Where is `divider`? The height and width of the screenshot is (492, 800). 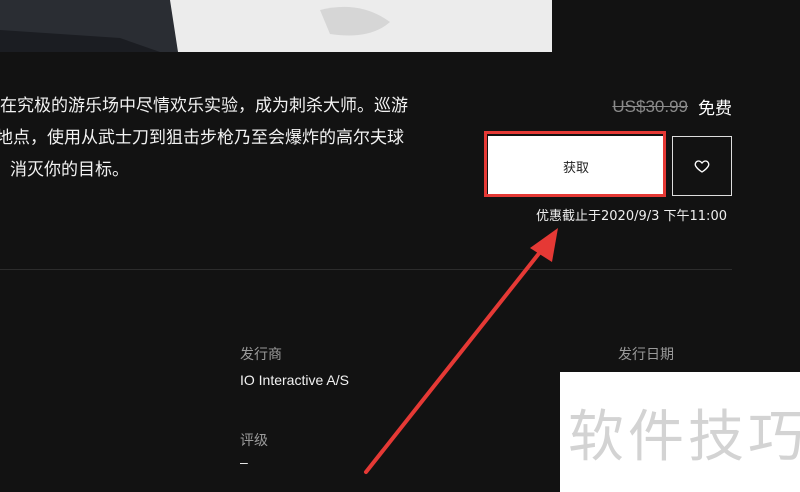 divider is located at coordinates (366, 269).